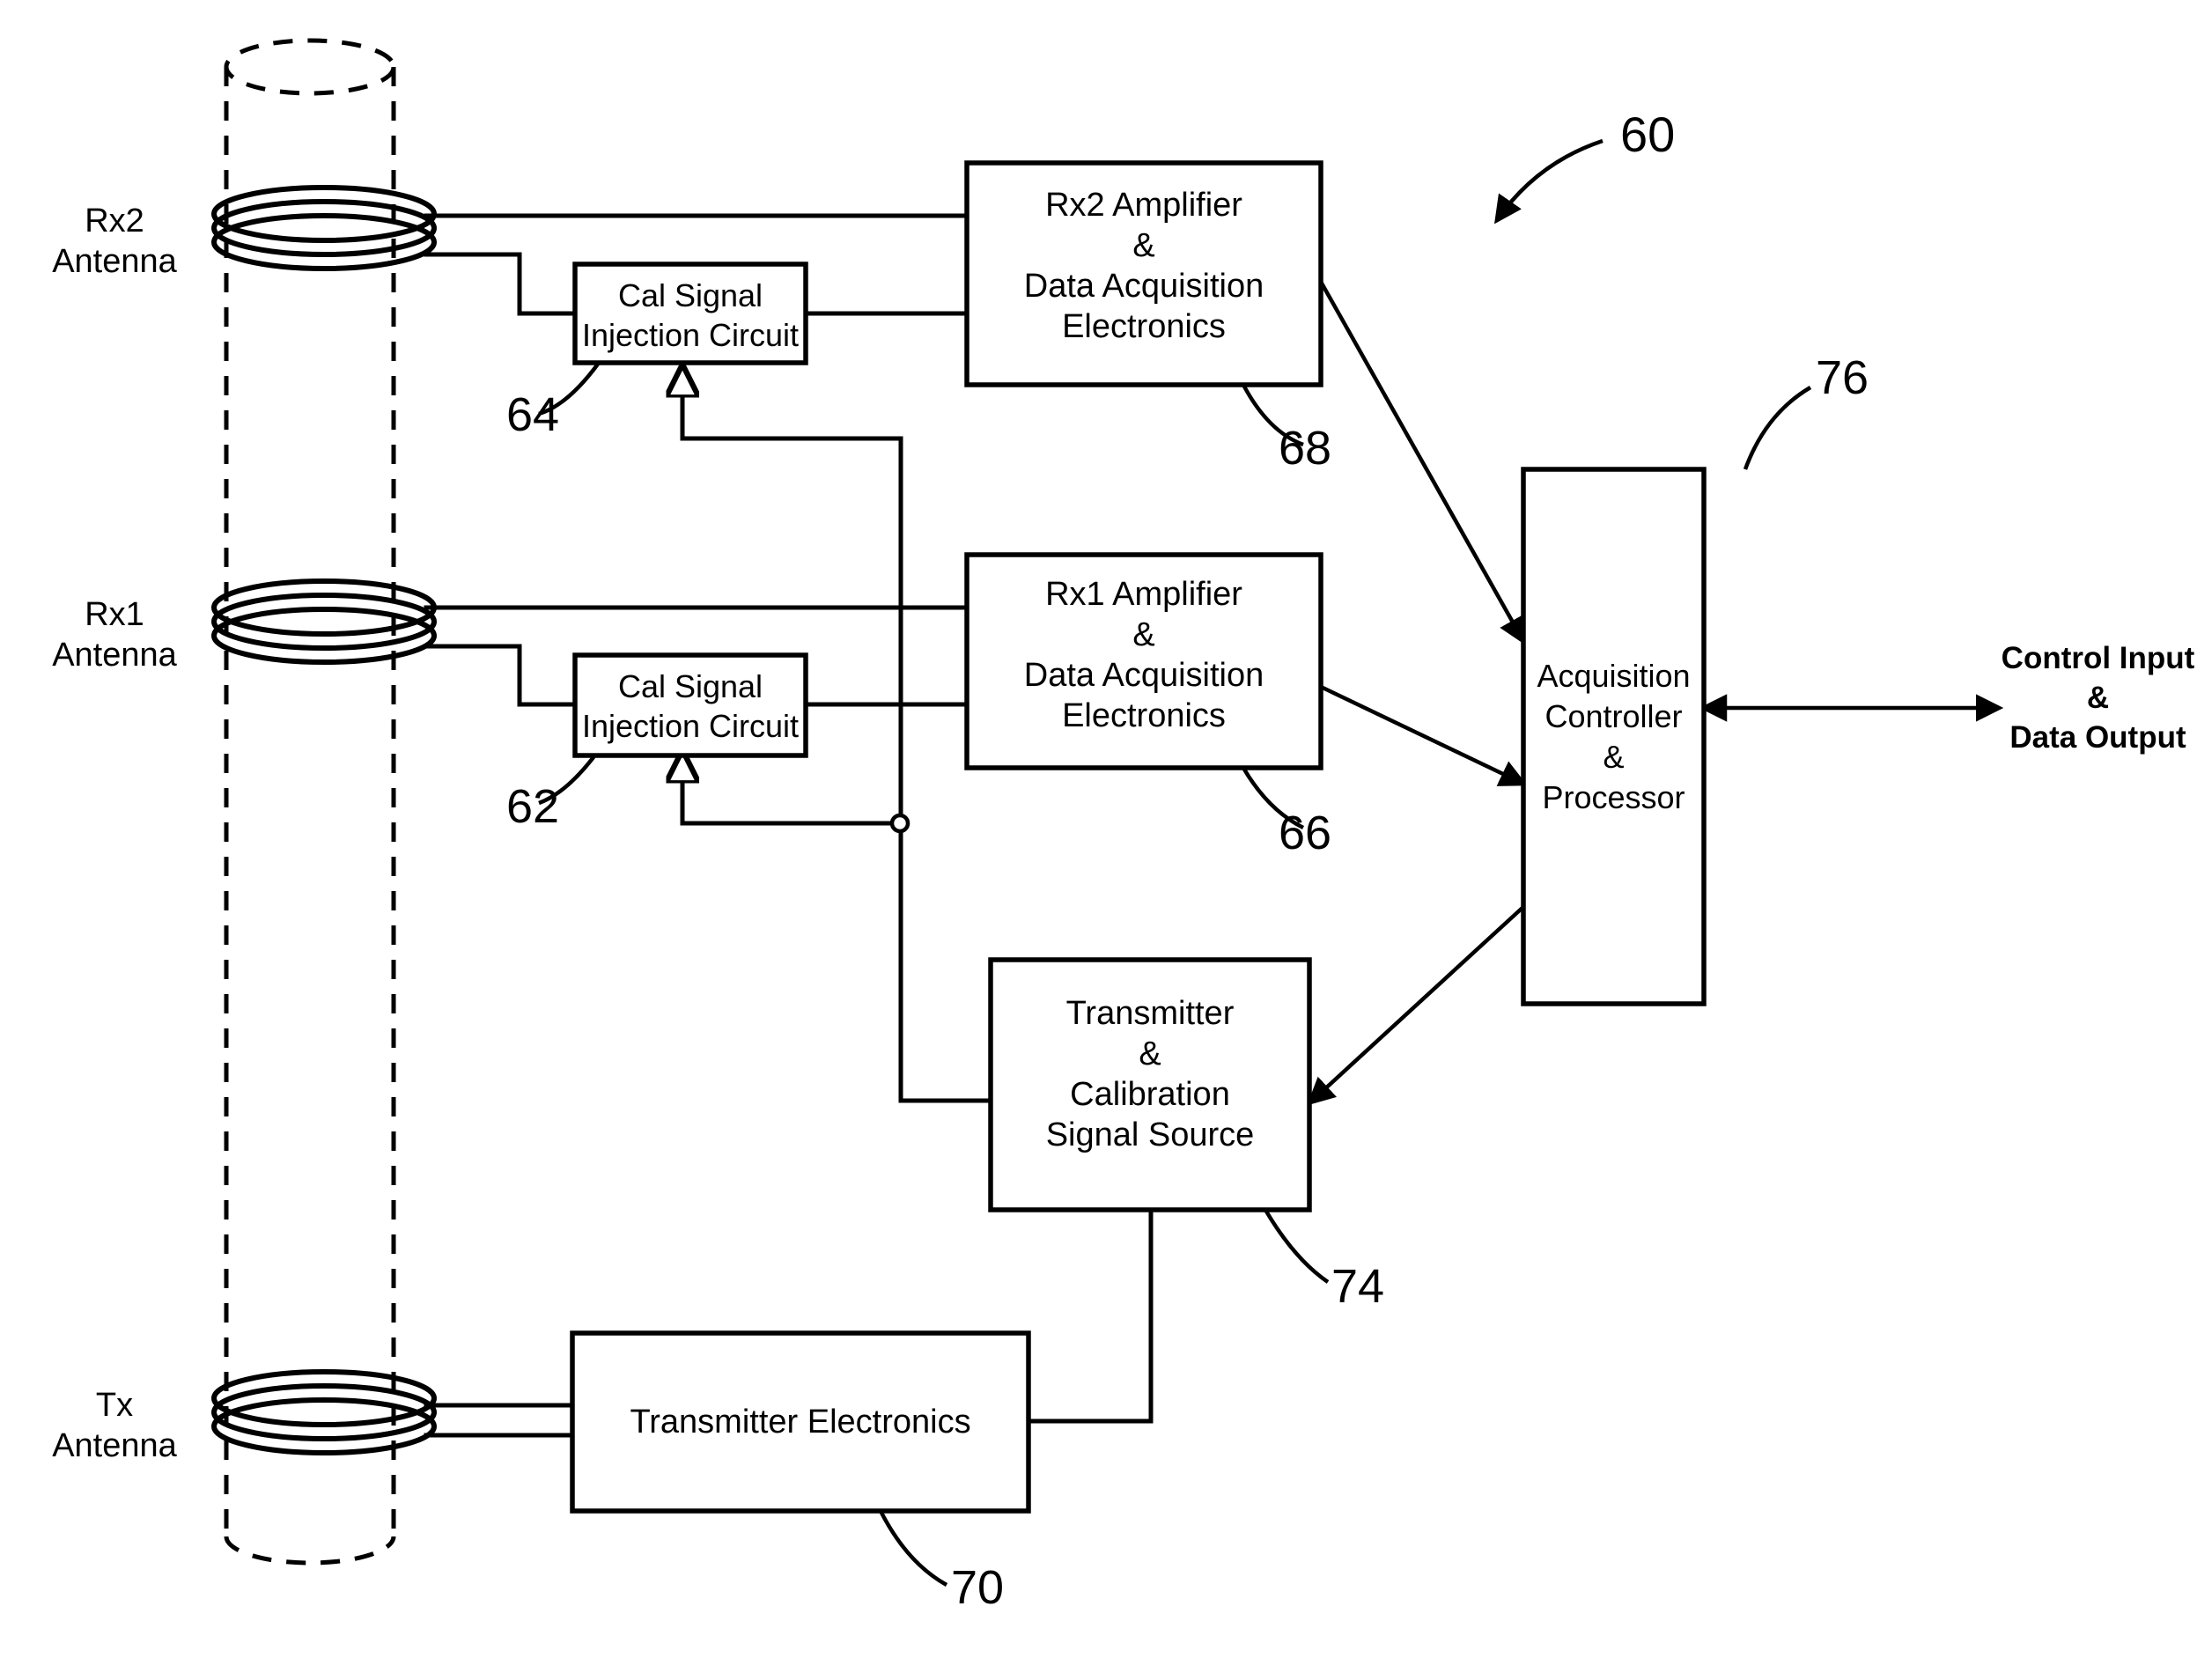  Describe the element at coordinates (690, 686) in the screenshot. I see `cal-injection-rx1-line1: Cal Signal` at that location.